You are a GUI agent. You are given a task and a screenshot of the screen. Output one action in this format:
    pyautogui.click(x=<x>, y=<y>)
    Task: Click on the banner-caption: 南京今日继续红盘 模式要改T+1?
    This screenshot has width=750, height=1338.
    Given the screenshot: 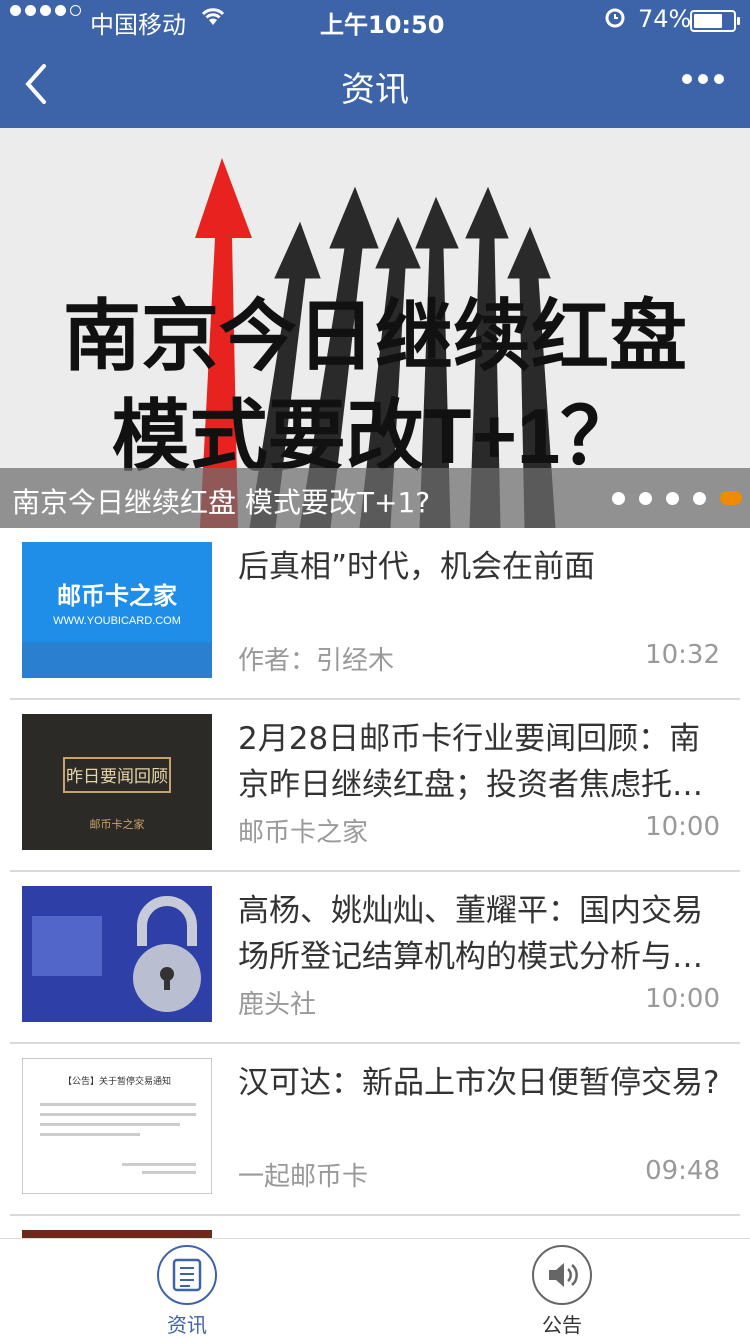 What is the action you would take?
    pyautogui.click(x=375, y=498)
    